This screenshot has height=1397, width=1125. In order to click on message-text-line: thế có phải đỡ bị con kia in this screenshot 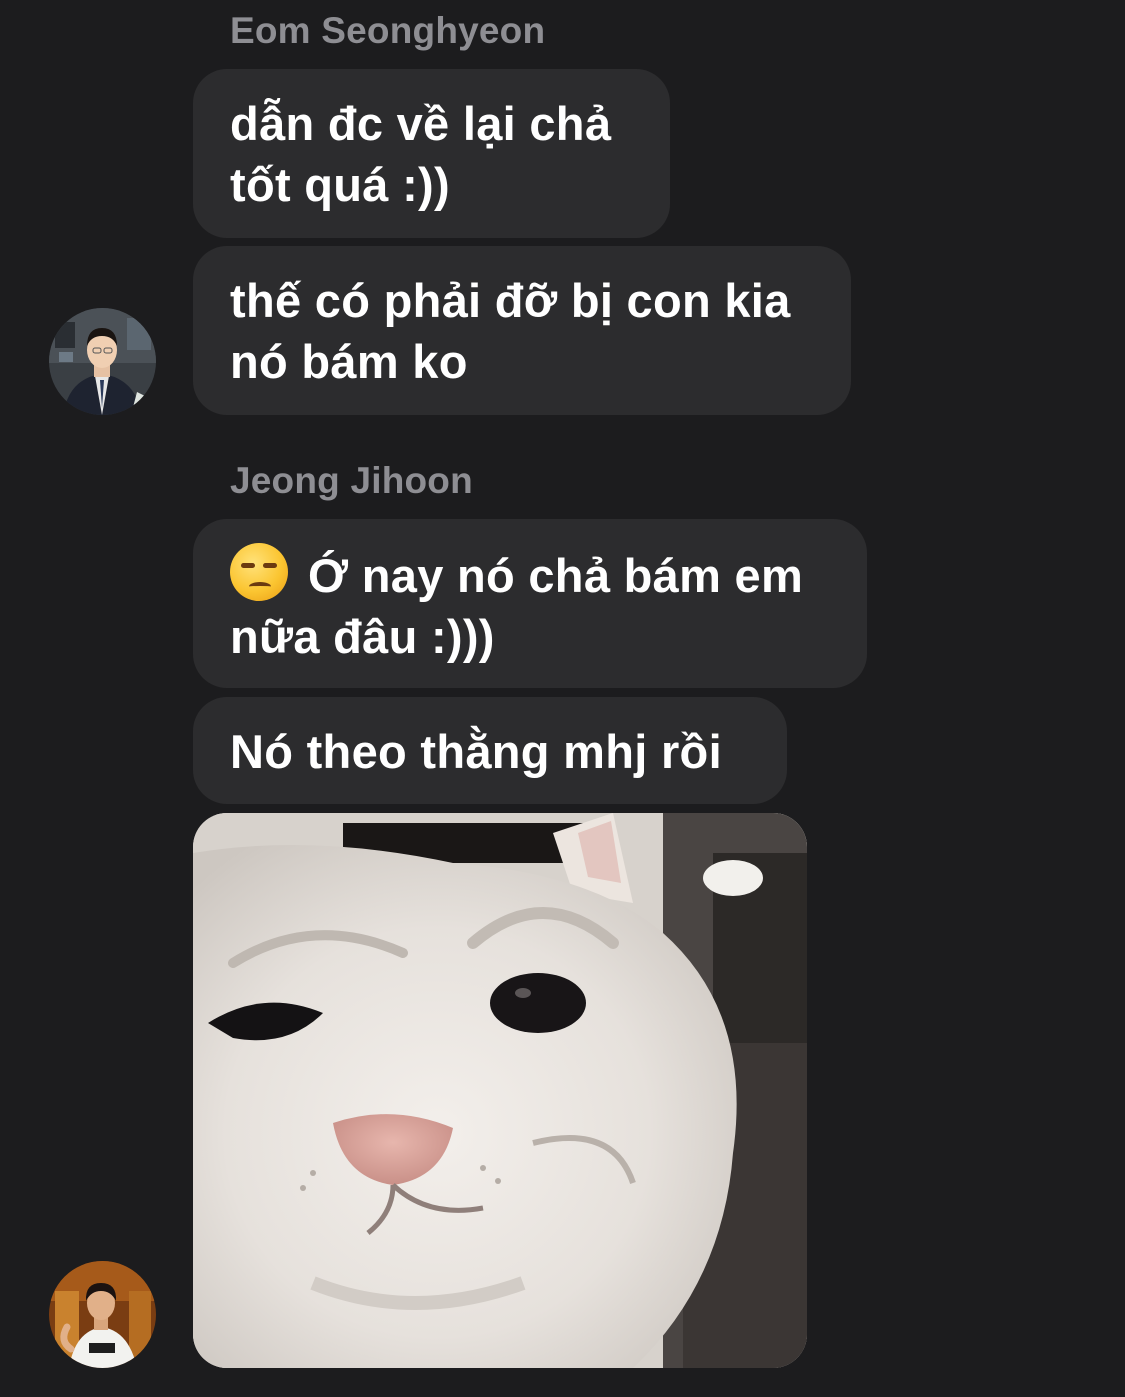, I will do `click(510, 300)`.